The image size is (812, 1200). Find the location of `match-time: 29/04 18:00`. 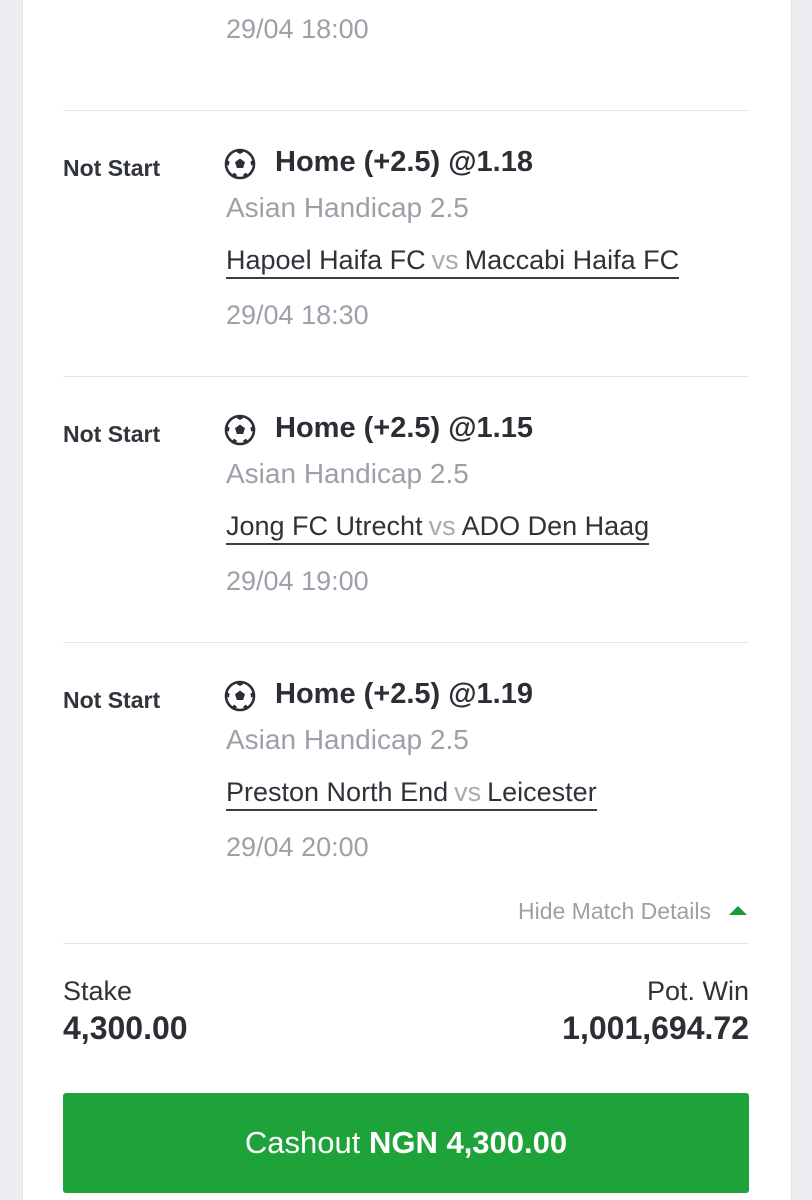

match-time: 29/04 18:00 is located at coordinates (297, 29).